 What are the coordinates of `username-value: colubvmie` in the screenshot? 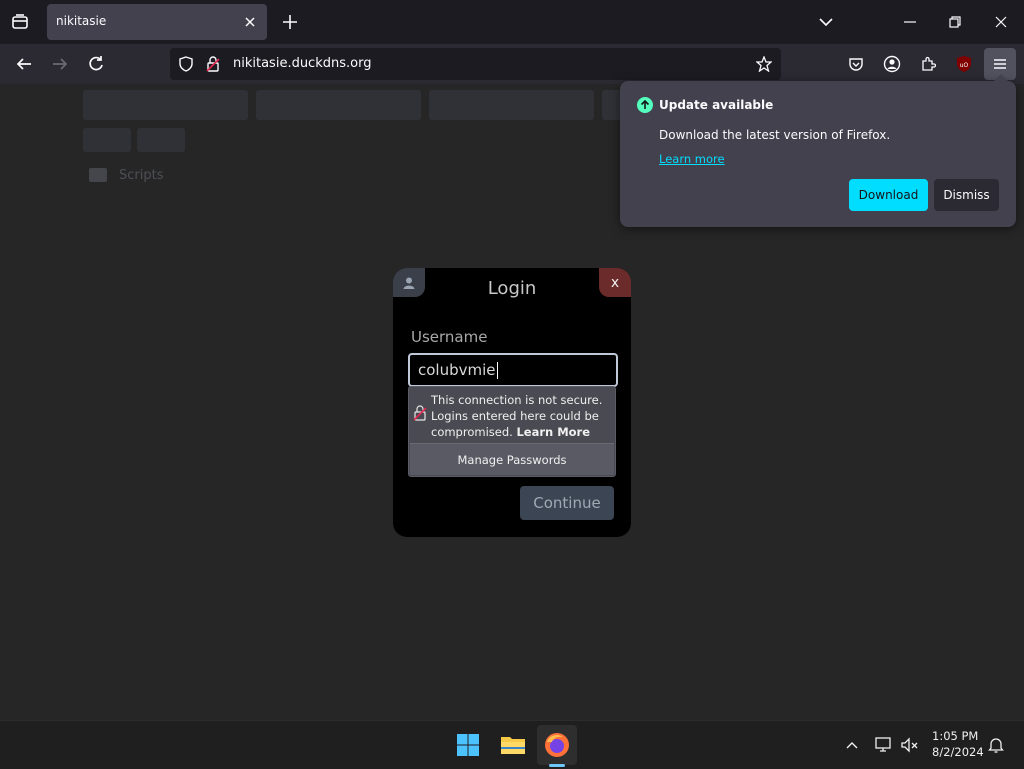 It's located at (458, 370).